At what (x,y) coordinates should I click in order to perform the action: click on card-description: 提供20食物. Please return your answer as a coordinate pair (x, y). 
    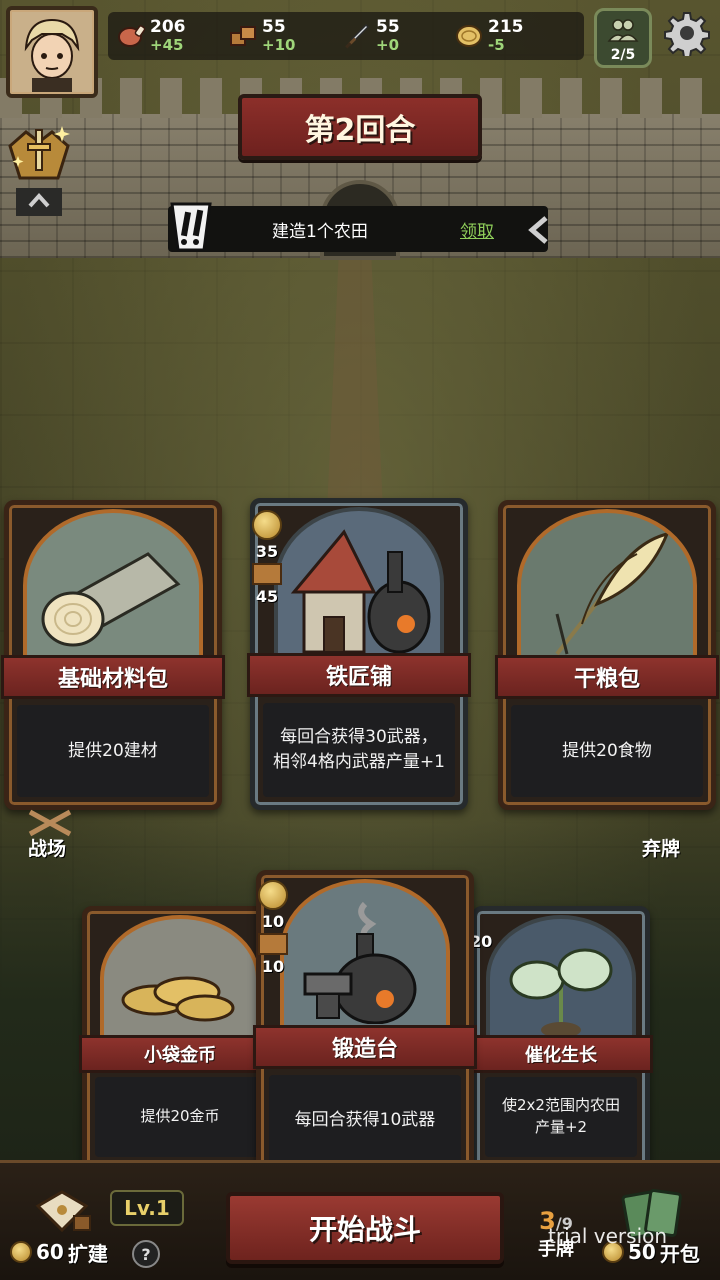
    Looking at the image, I should click on (607, 750).